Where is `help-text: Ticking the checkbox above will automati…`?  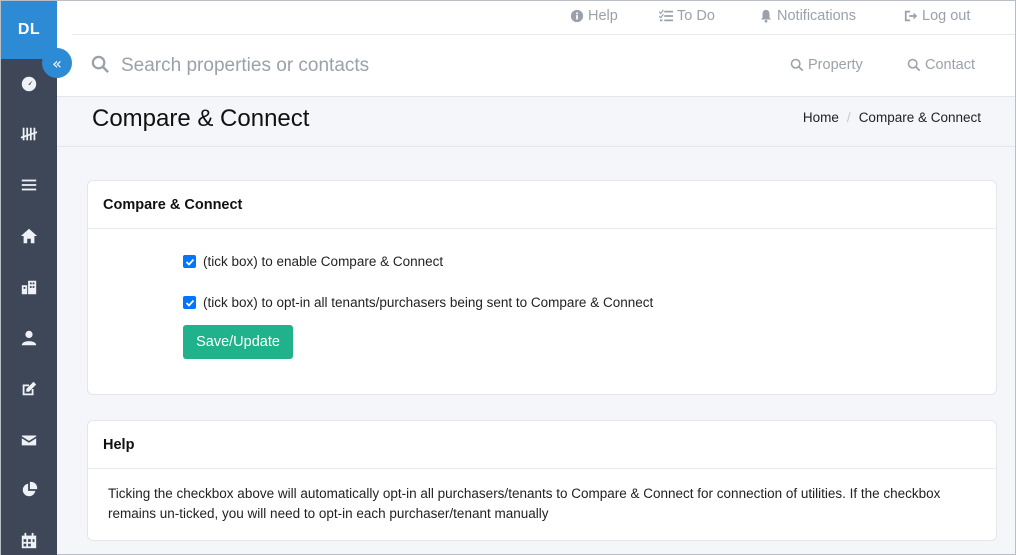
help-text: Ticking the checkbox above will automati… is located at coordinates (524, 503).